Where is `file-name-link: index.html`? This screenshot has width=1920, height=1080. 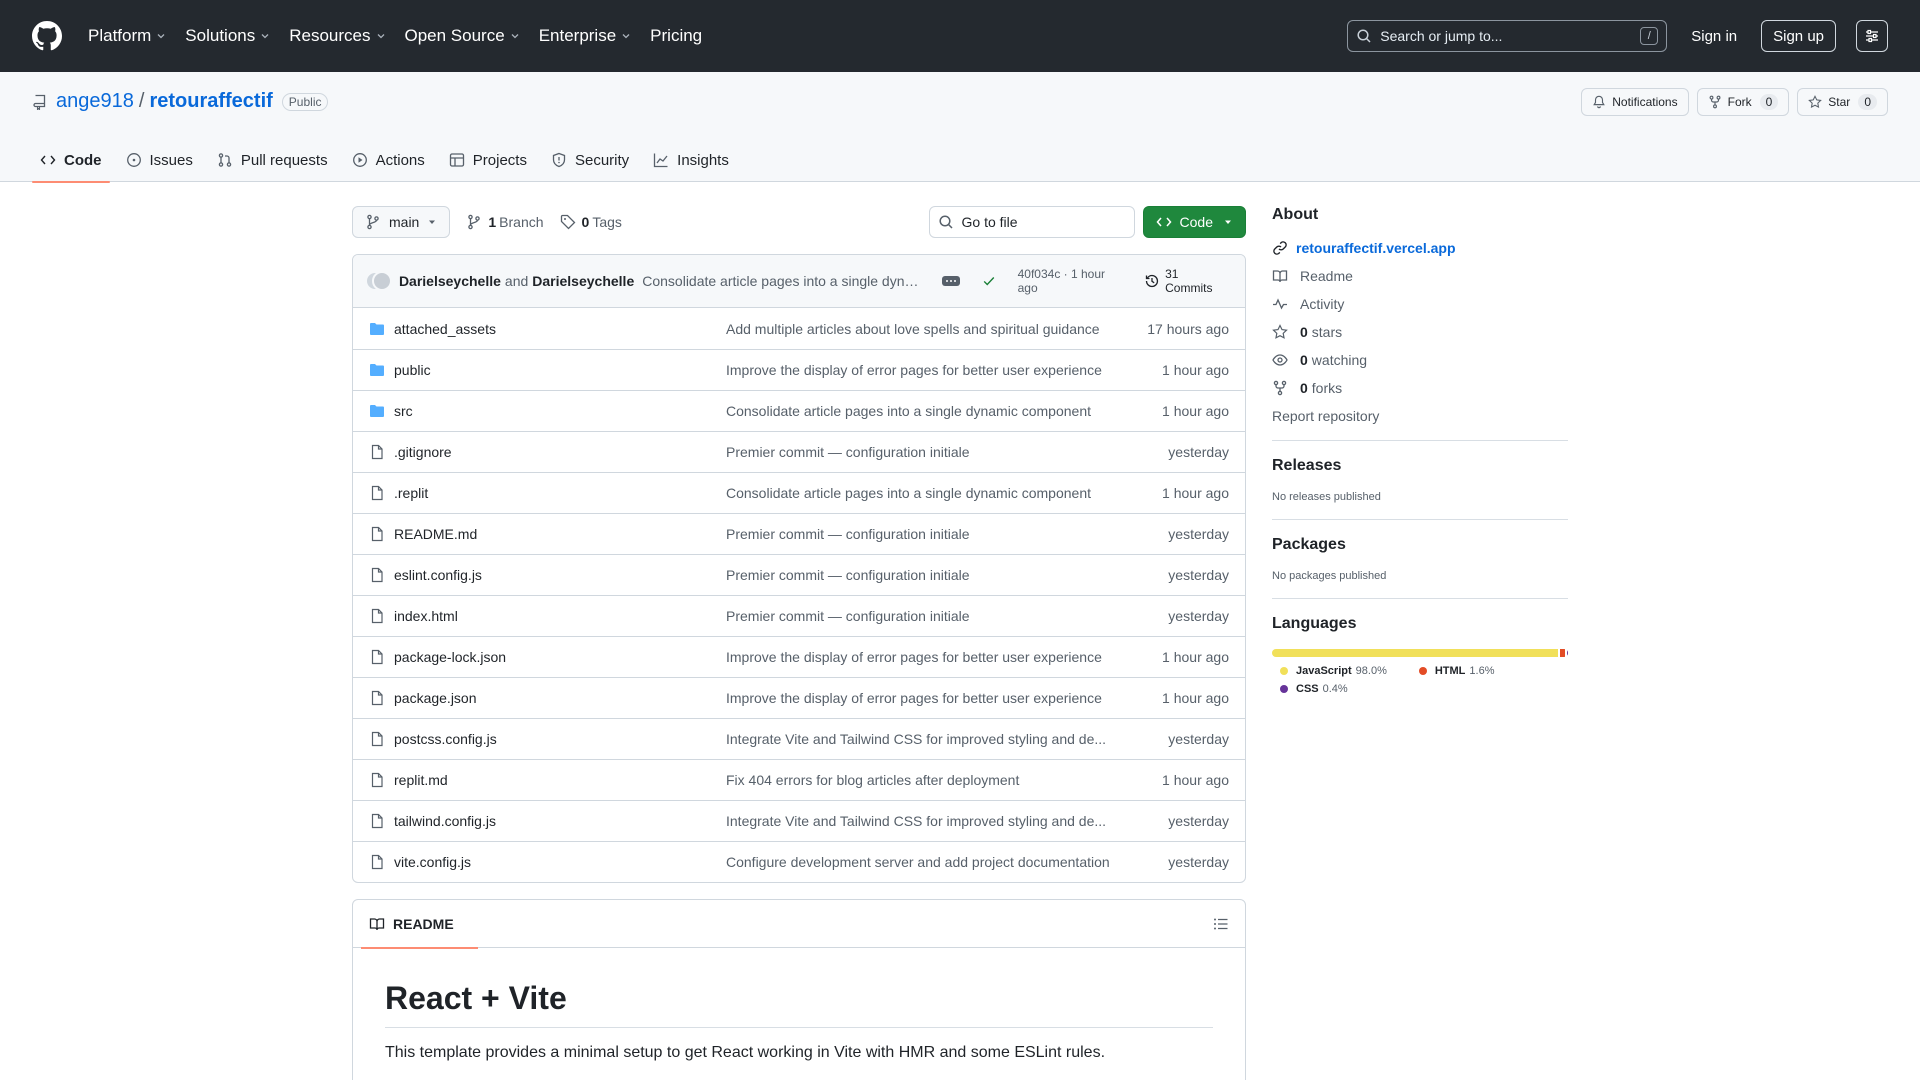 file-name-link: index.html is located at coordinates (560, 616).